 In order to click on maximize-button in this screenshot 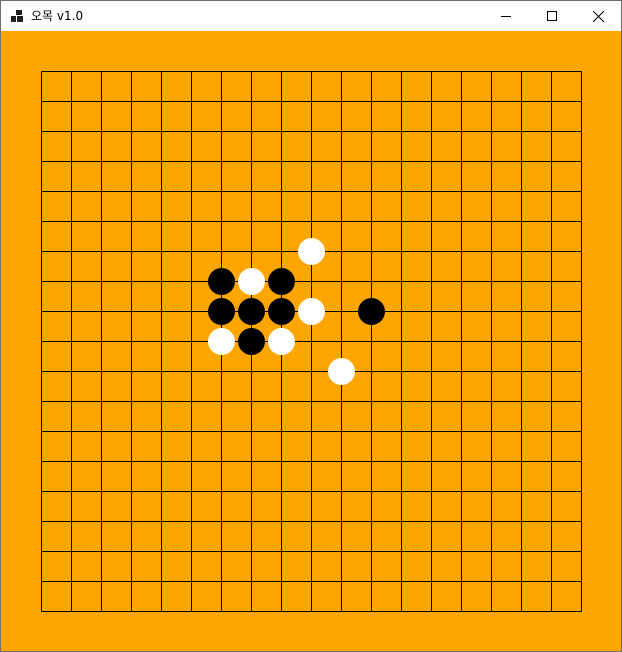, I will do `click(552, 16)`.